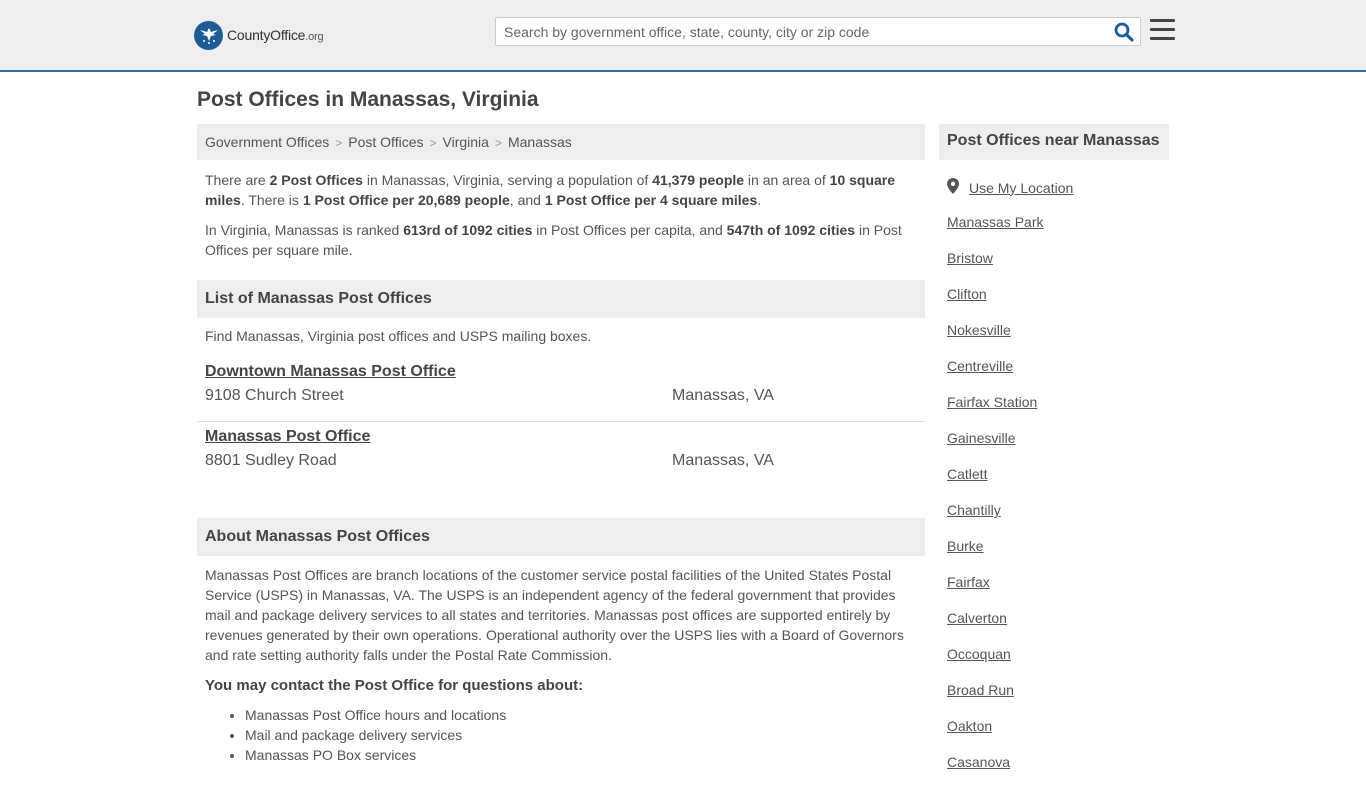  What do you see at coordinates (561, 299) in the screenshot?
I see `list-section-heading: List of Manassas Post Offices` at bounding box center [561, 299].